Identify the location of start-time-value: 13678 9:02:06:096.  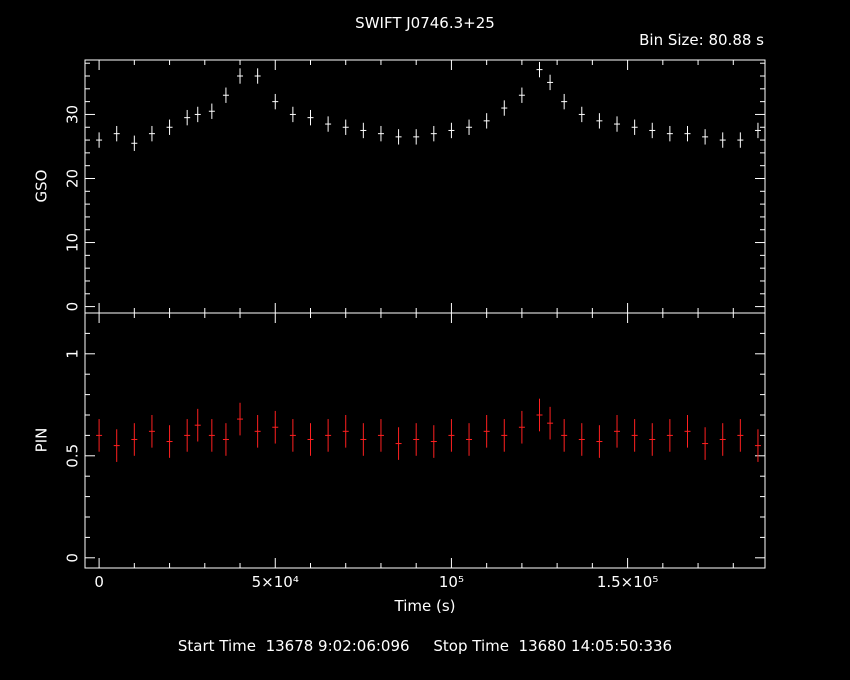
(337, 646).